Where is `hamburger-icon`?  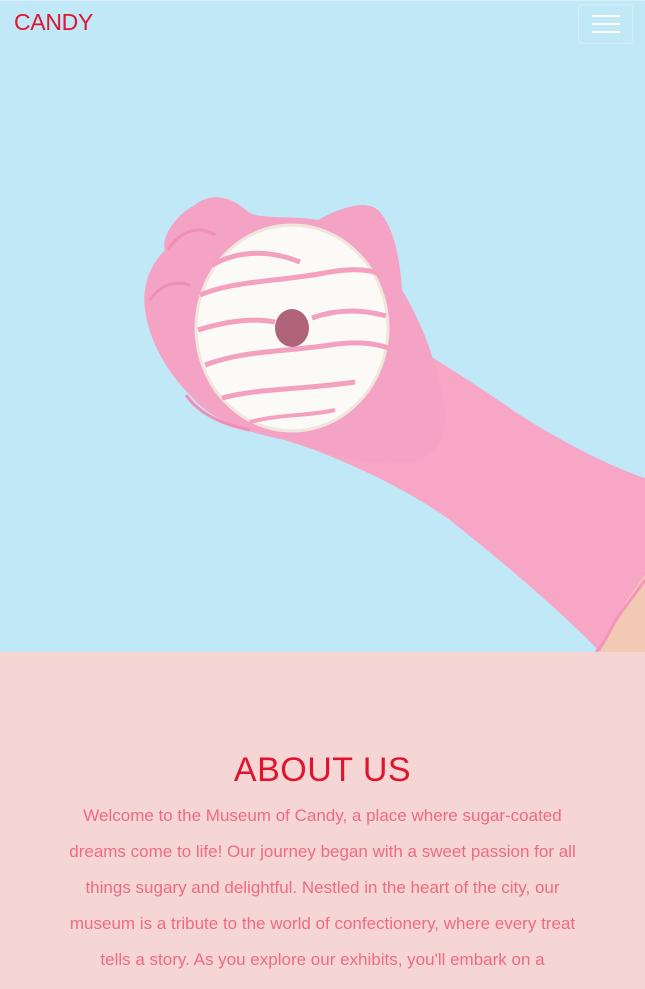 hamburger-icon is located at coordinates (606, 24).